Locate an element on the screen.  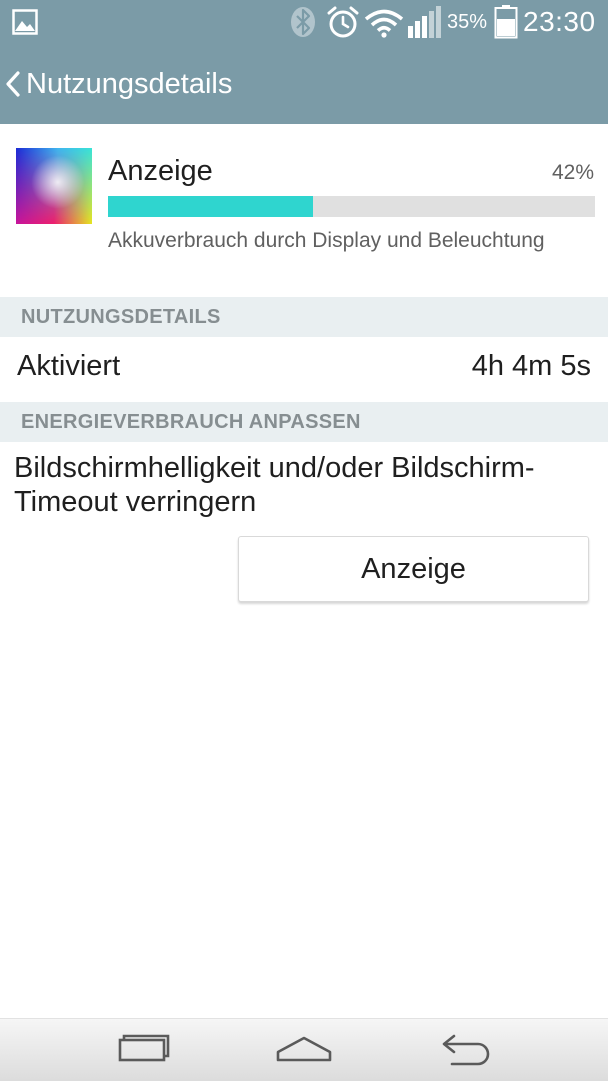
bluetooth-icon is located at coordinates (303, 22).